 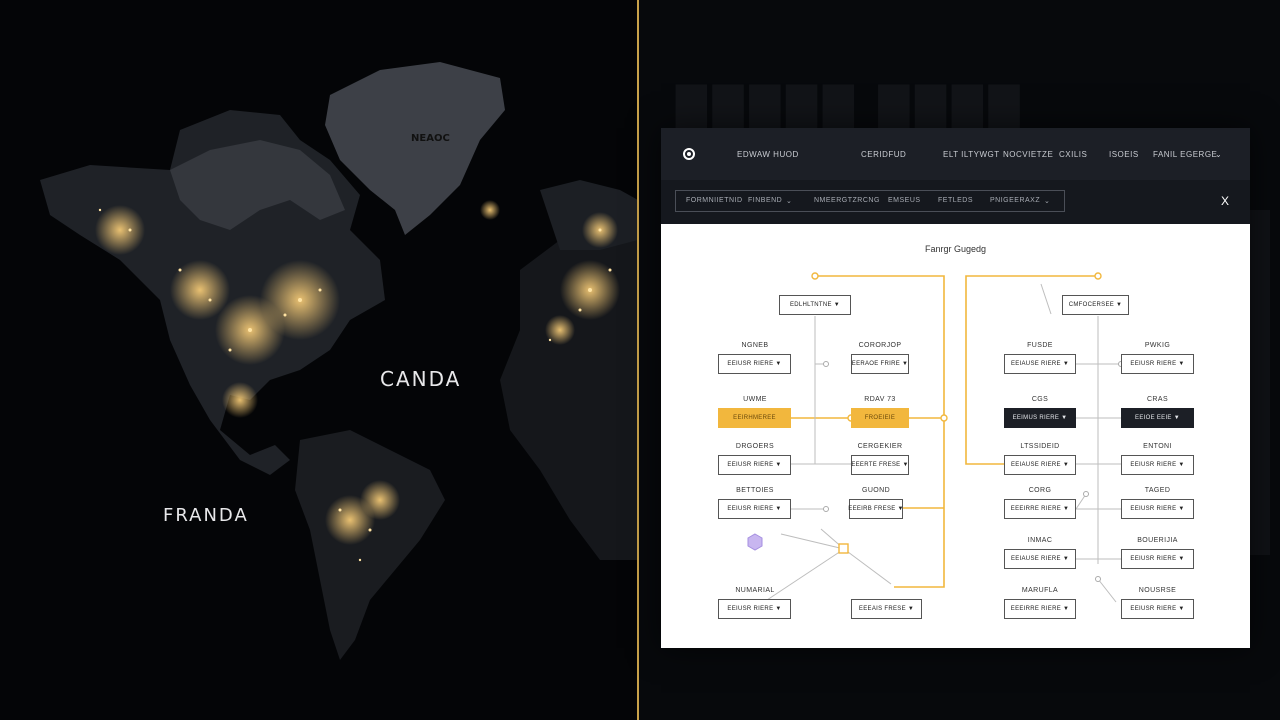 I want to click on node-label: CORG, so click(x=1040, y=490).